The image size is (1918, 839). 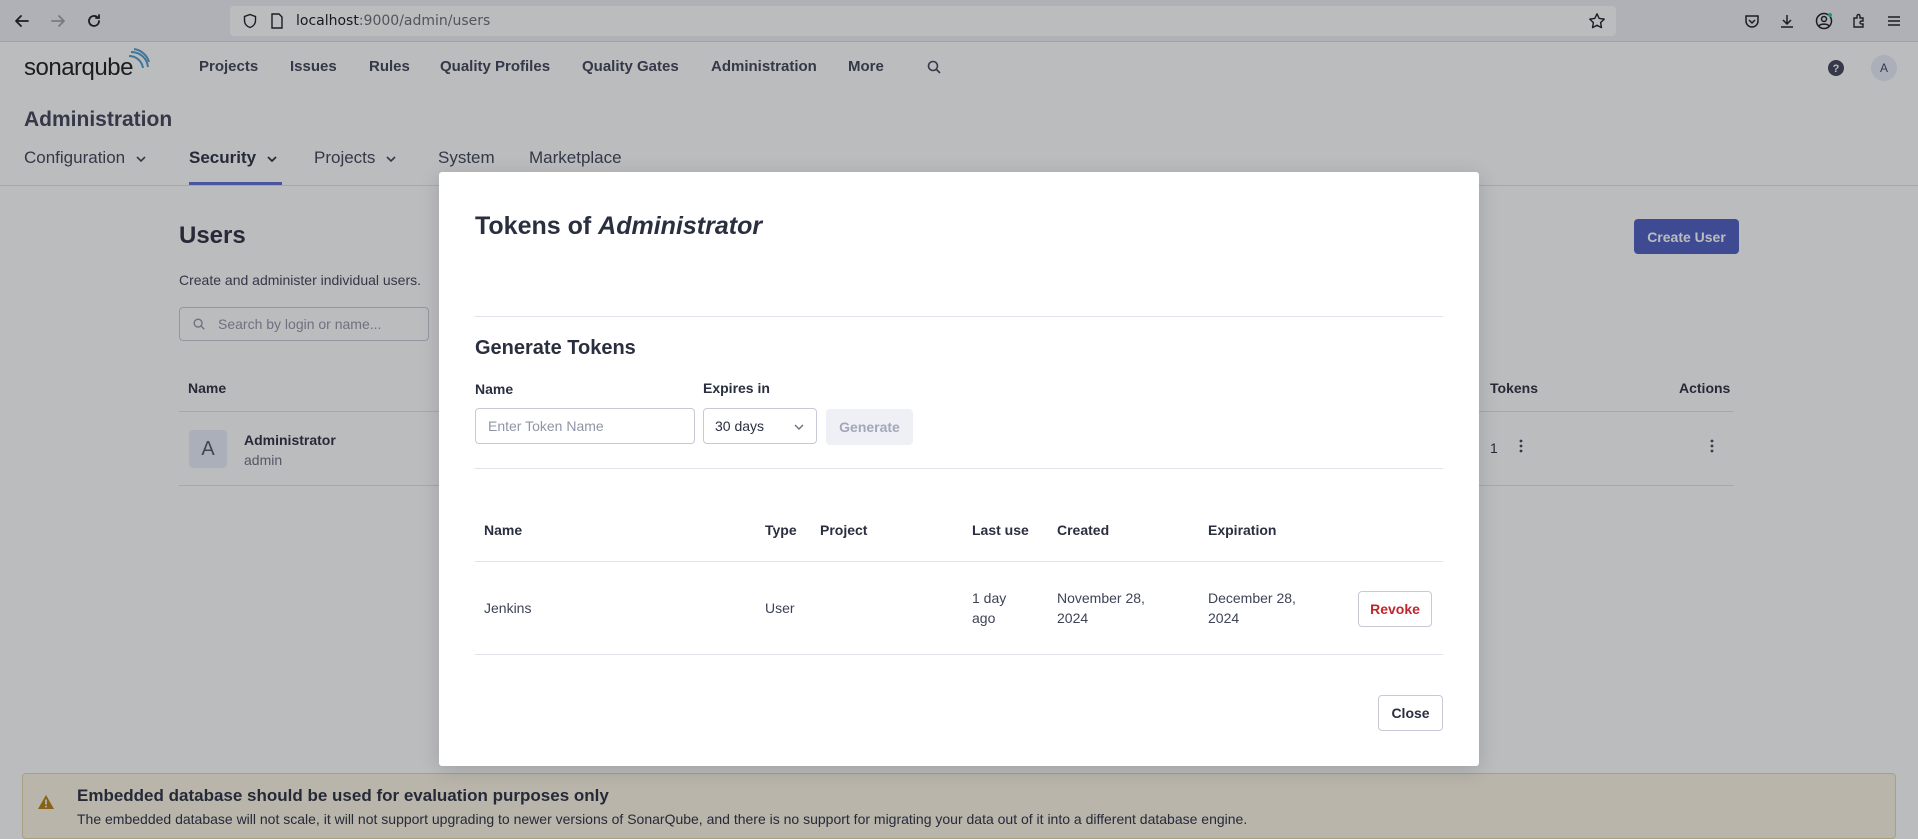 What do you see at coordinates (1252, 608) in the screenshot?
I see `token-expiration: December 28, 2024` at bounding box center [1252, 608].